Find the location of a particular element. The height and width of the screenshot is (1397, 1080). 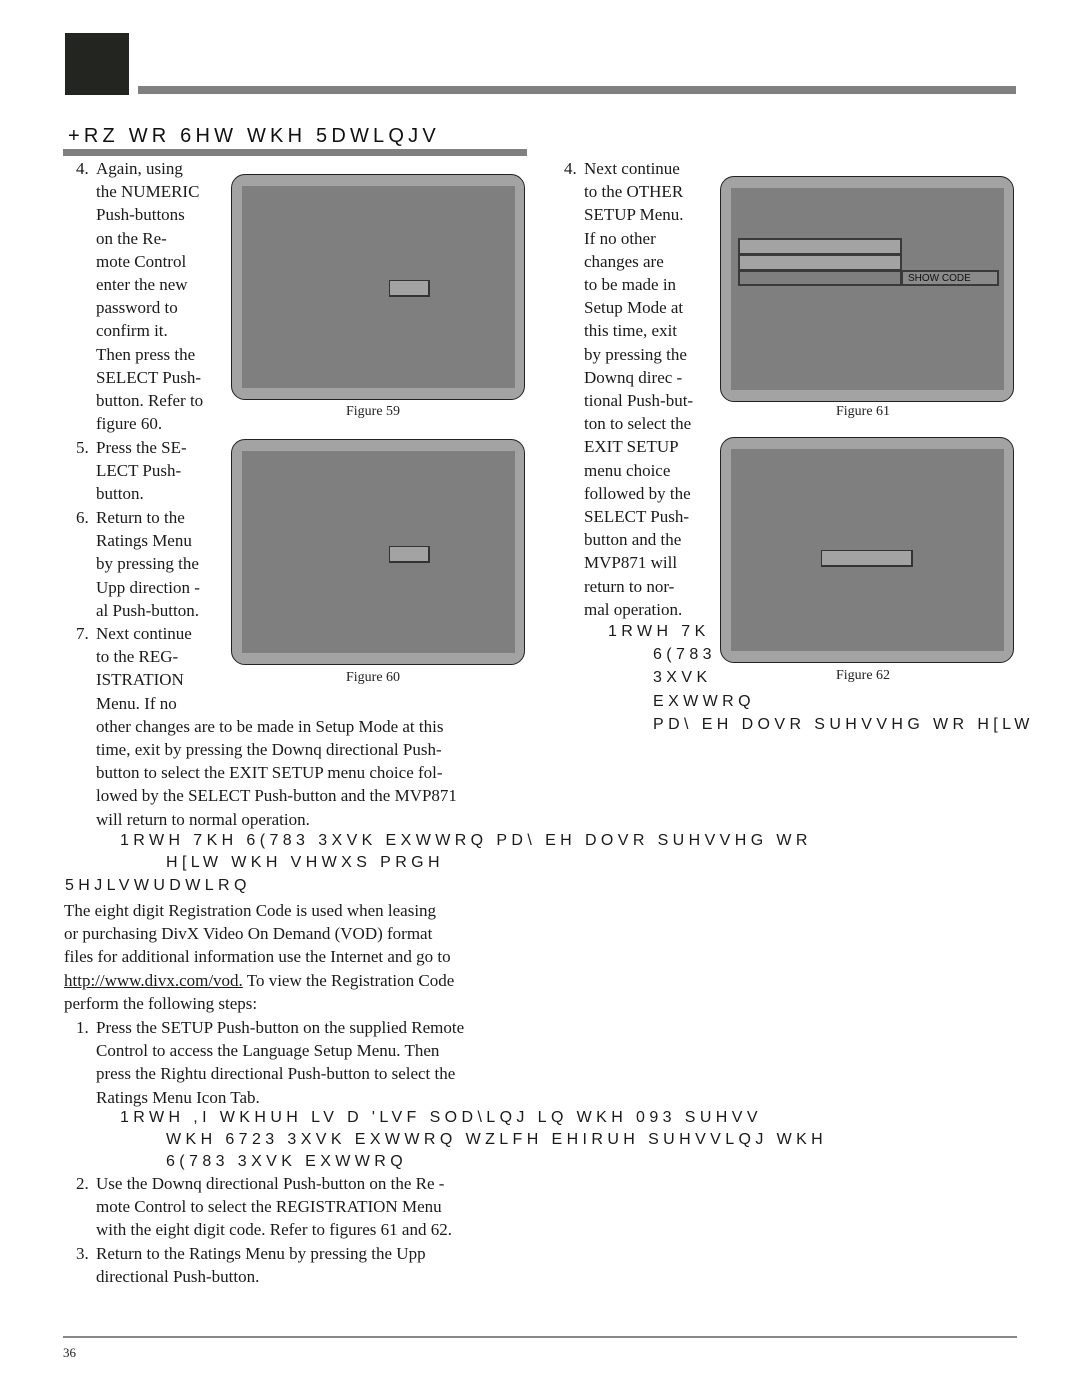

text-line: Ratings Menu Icon Tab. is located at coordinates (178, 1097).